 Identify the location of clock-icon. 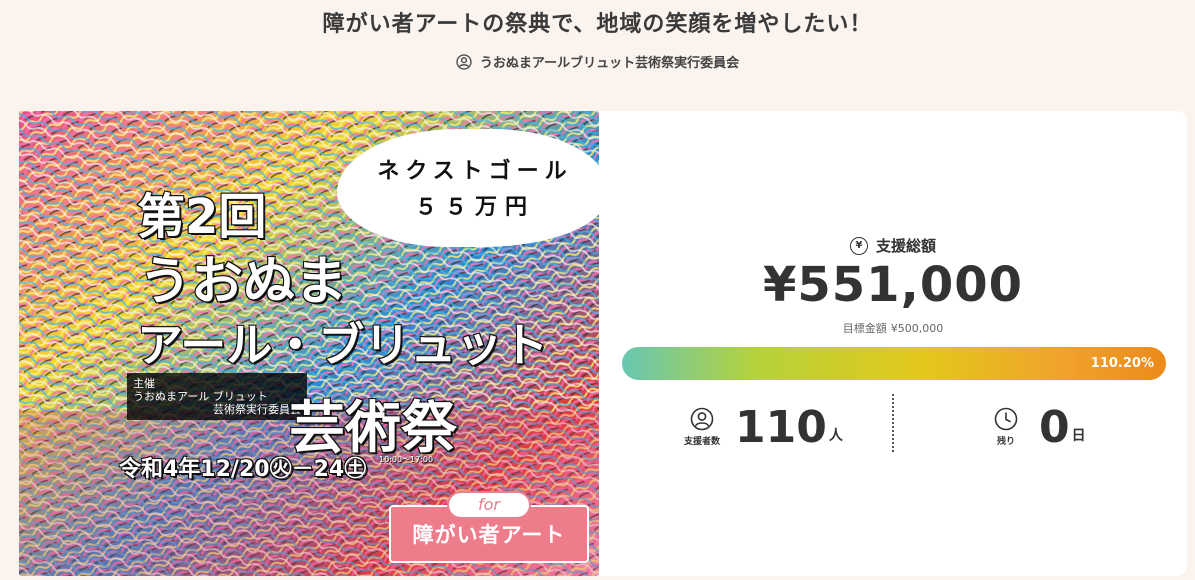
(1006, 419).